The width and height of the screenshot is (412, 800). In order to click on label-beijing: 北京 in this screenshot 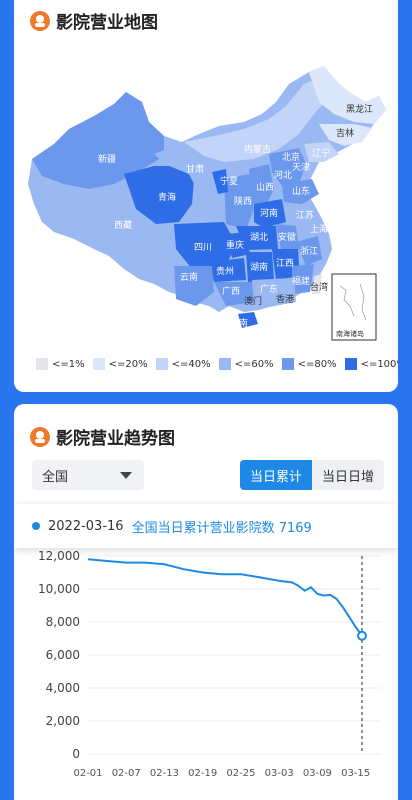, I will do `click(291, 157)`.